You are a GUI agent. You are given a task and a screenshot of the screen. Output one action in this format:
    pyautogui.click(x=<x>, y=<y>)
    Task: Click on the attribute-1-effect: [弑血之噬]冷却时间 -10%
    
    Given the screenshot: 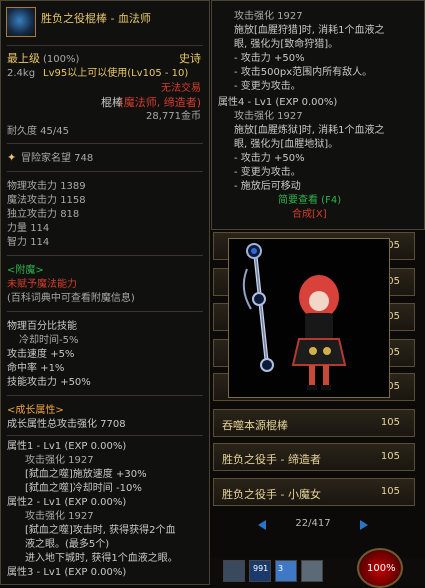 What is the action you would take?
    pyautogui.click(x=83, y=488)
    